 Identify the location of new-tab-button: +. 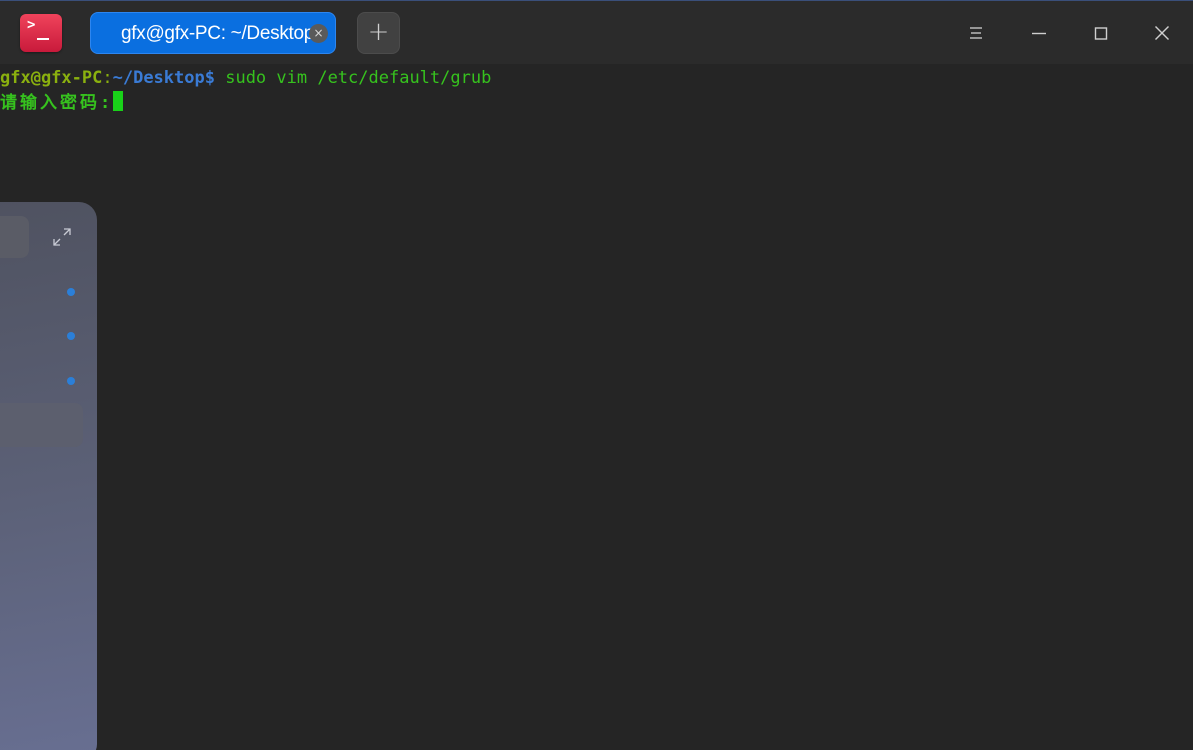
(378, 33).